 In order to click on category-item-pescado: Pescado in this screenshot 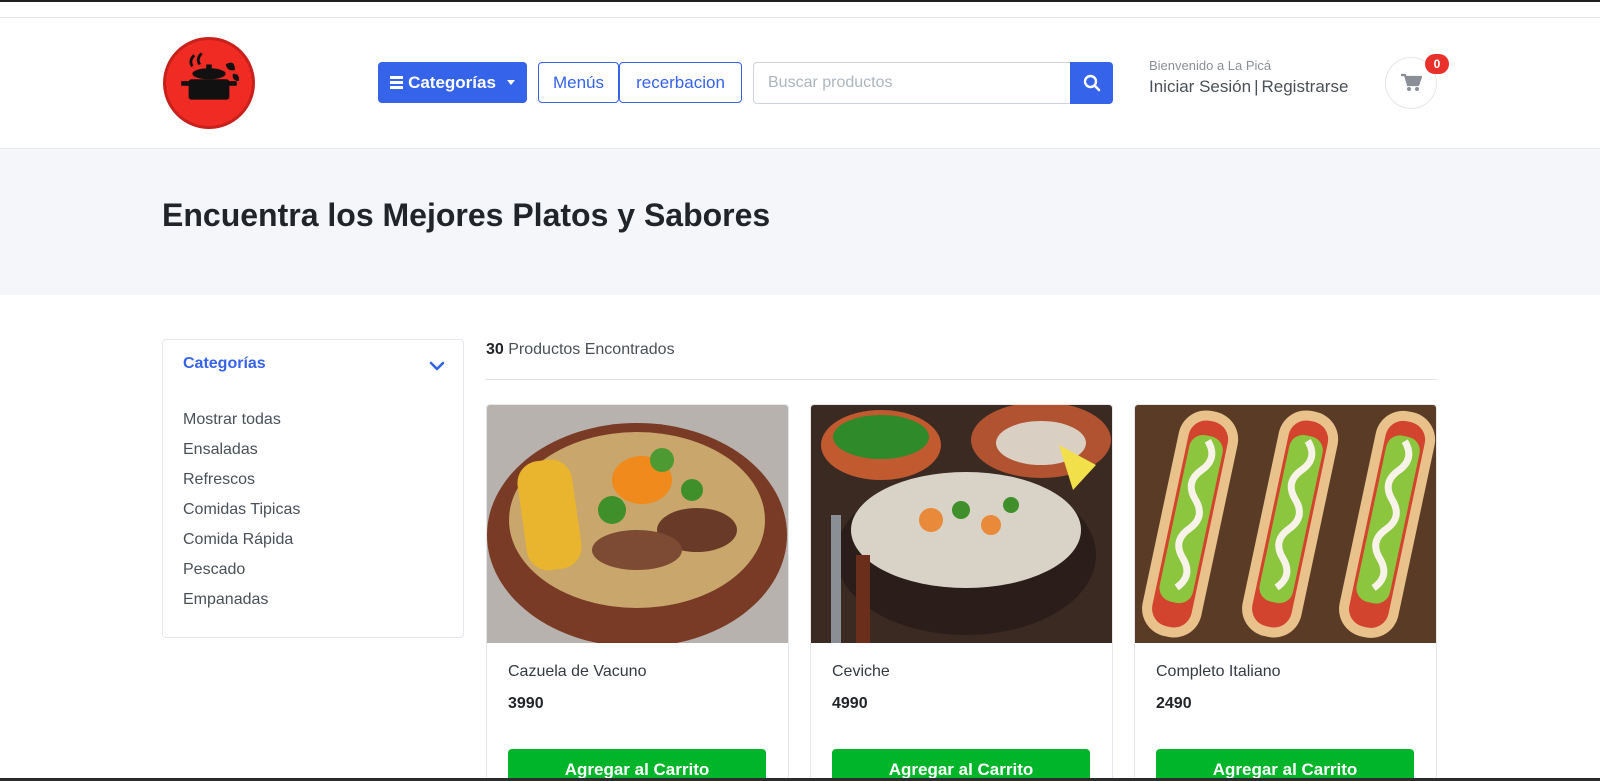, I will do `click(241, 575)`.